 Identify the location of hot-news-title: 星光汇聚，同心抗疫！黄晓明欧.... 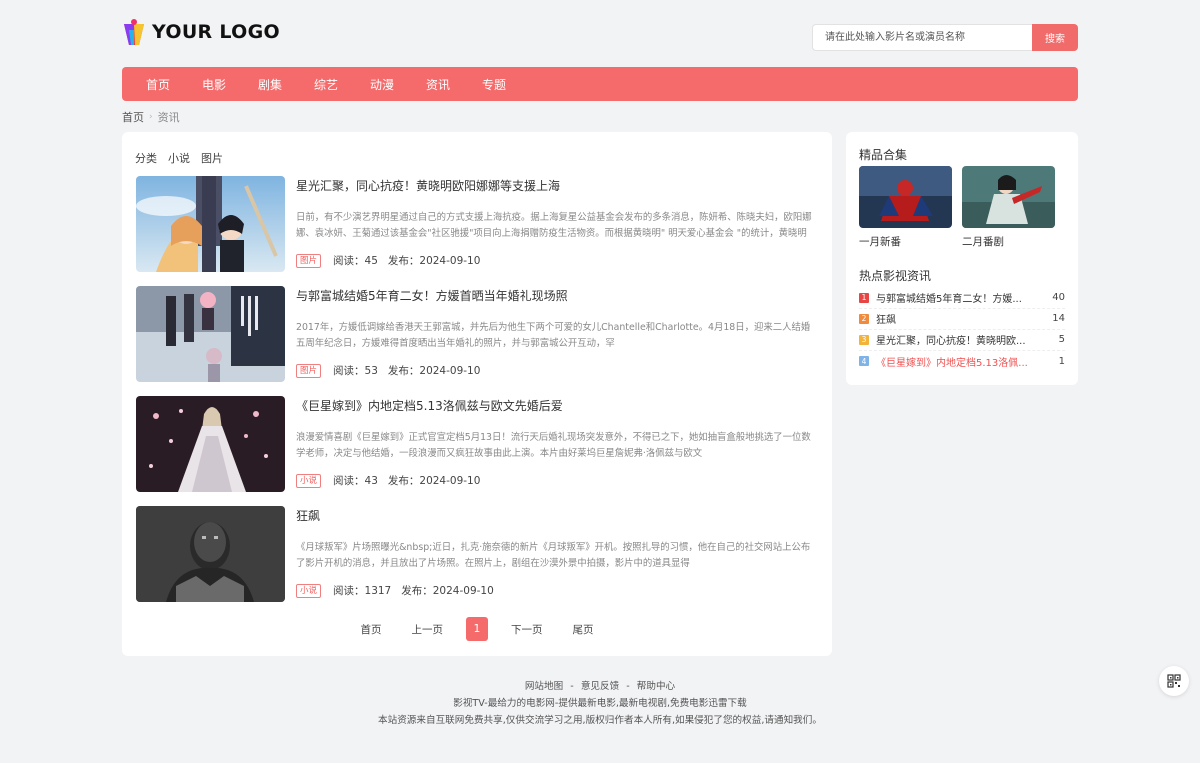
(955, 339).